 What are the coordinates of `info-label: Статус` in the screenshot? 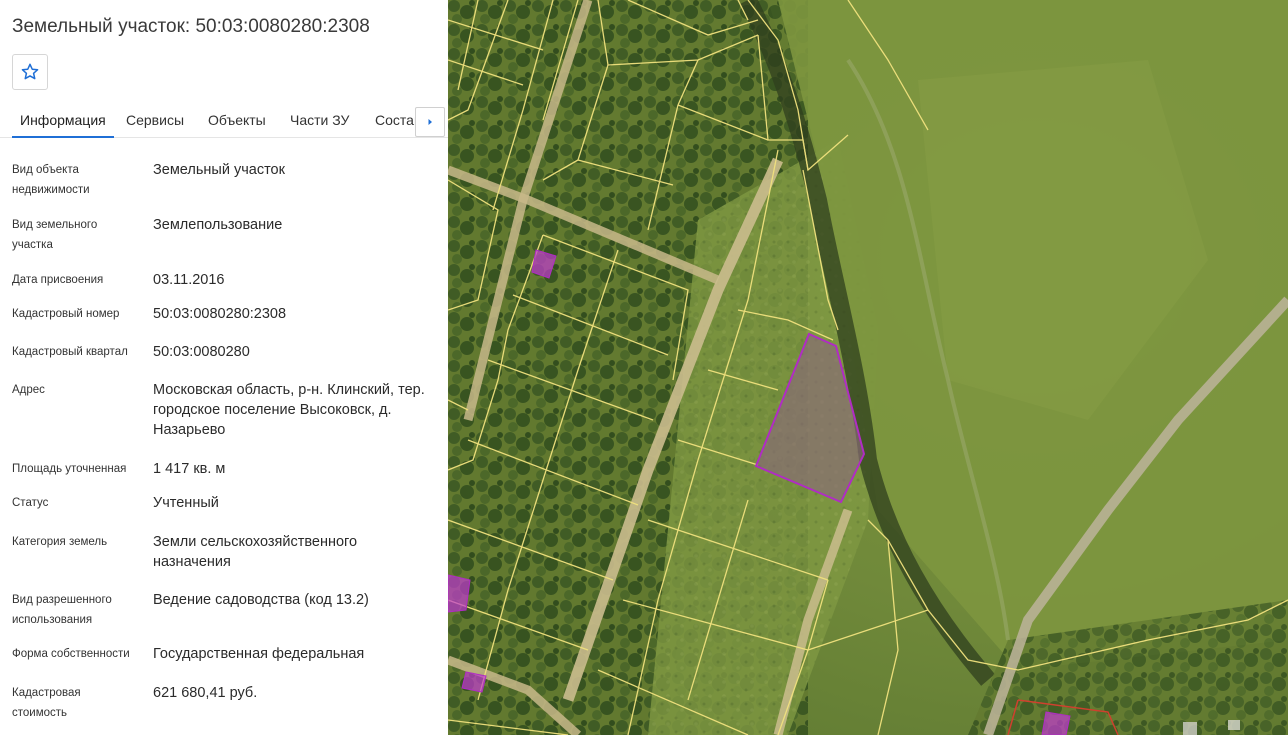 It's located at (30, 503).